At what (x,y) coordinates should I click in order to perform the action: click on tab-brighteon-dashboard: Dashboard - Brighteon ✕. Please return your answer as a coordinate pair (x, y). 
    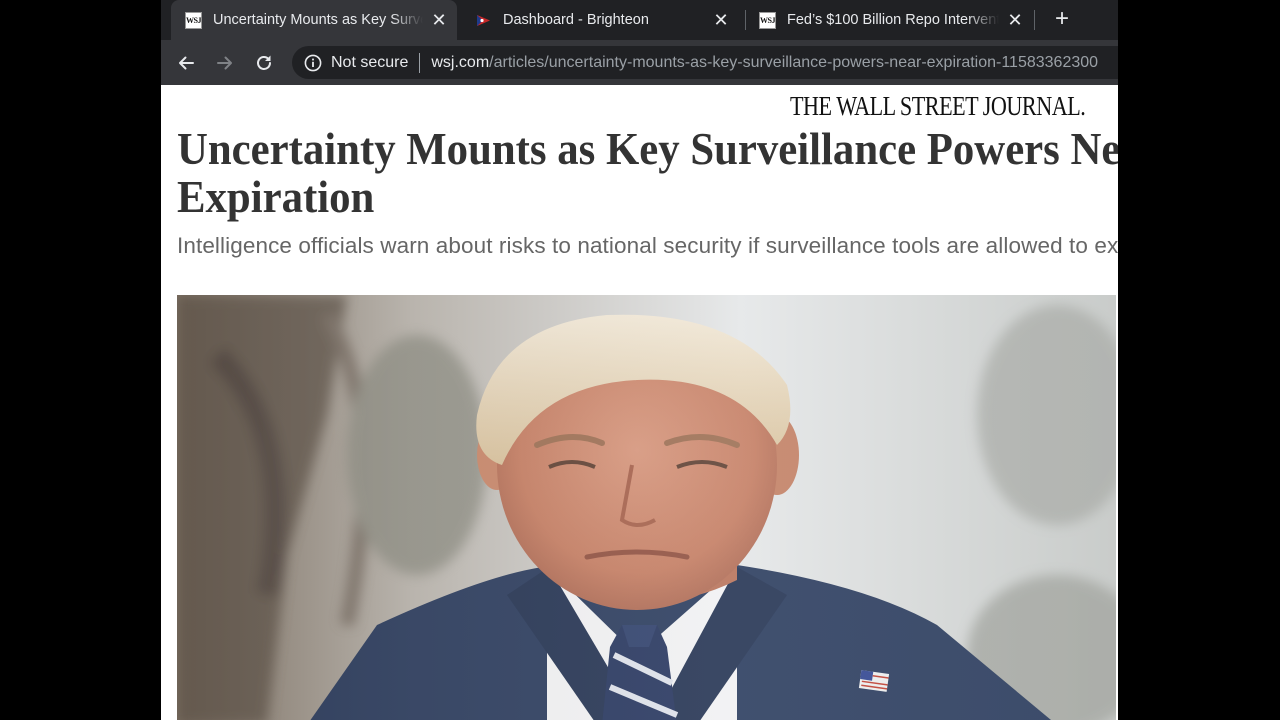
    Looking at the image, I should click on (598, 20).